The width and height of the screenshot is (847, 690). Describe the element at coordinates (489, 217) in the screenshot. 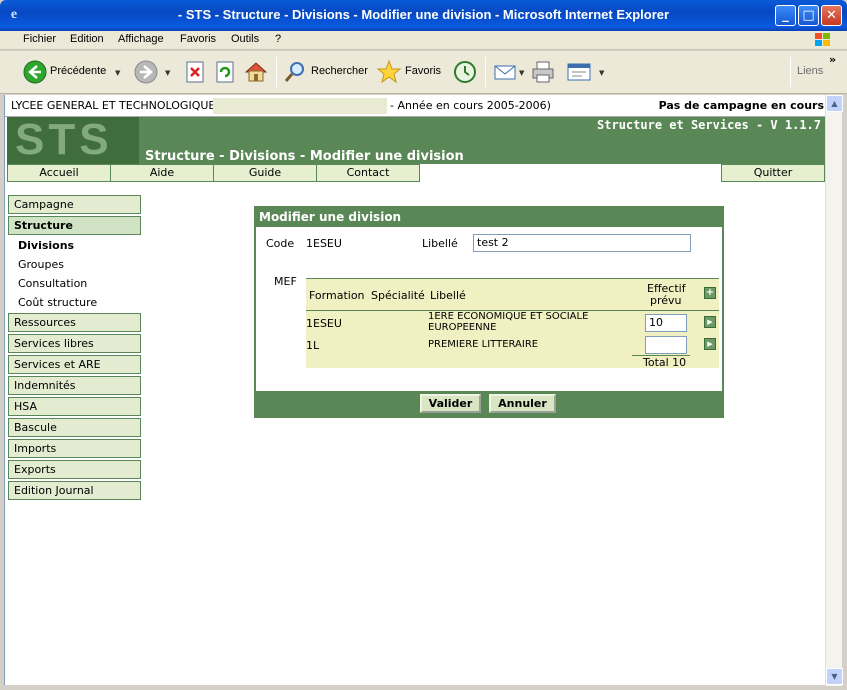

I see `panel-header: Modifier une division` at that location.